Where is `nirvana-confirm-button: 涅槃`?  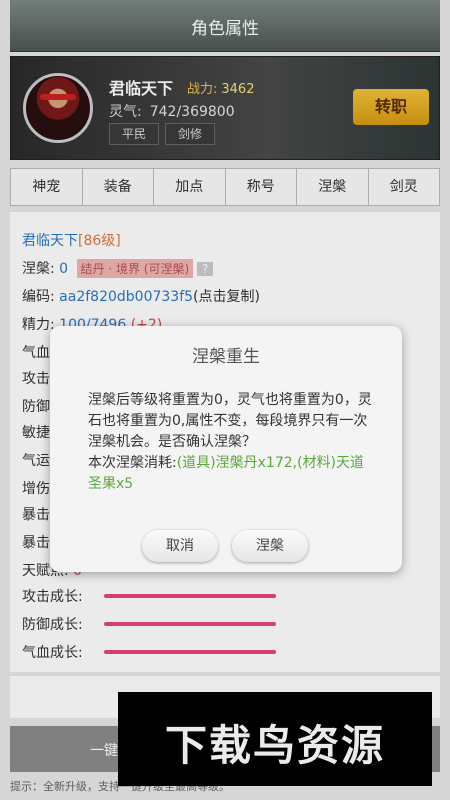
nirvana-confirm-button: 涅槃 is located at coordinates (270, 546).